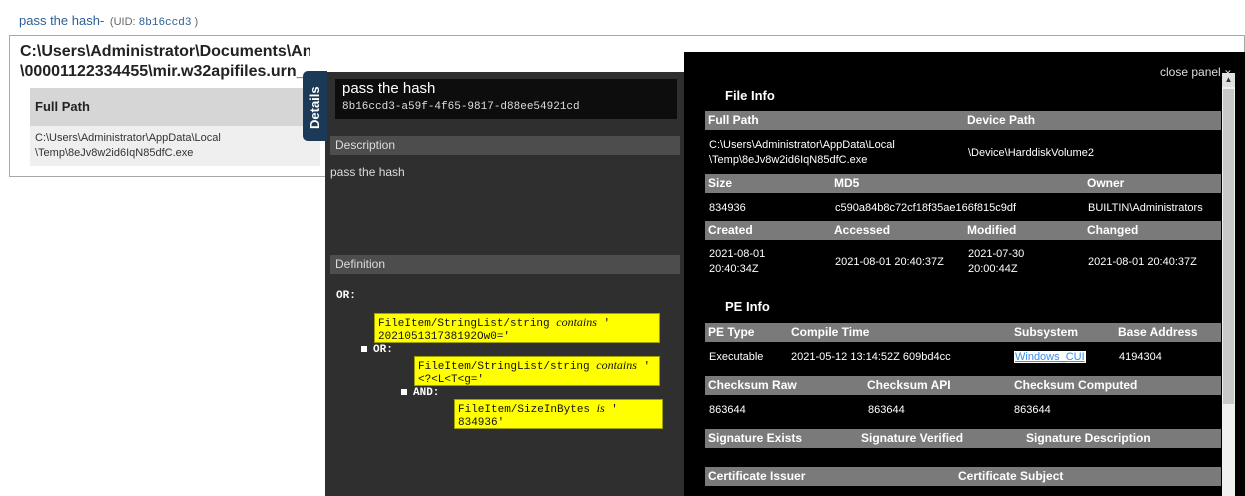  Describe the element at coordinates (108, 21) in the screenshot. I see `page-title: pass the hash- (UID: 8b16ccd3 )` at that location.